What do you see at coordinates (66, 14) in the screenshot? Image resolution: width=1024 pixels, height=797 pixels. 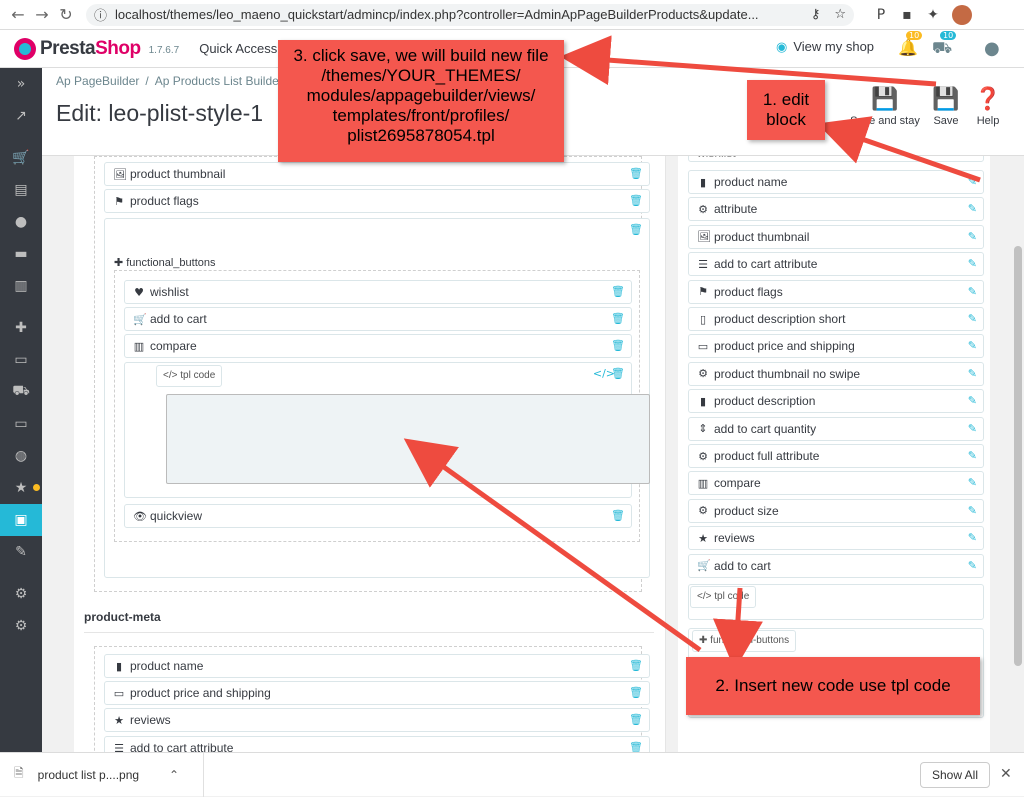 I see `reload-icon: ↻` at bounding box center [66, 14].